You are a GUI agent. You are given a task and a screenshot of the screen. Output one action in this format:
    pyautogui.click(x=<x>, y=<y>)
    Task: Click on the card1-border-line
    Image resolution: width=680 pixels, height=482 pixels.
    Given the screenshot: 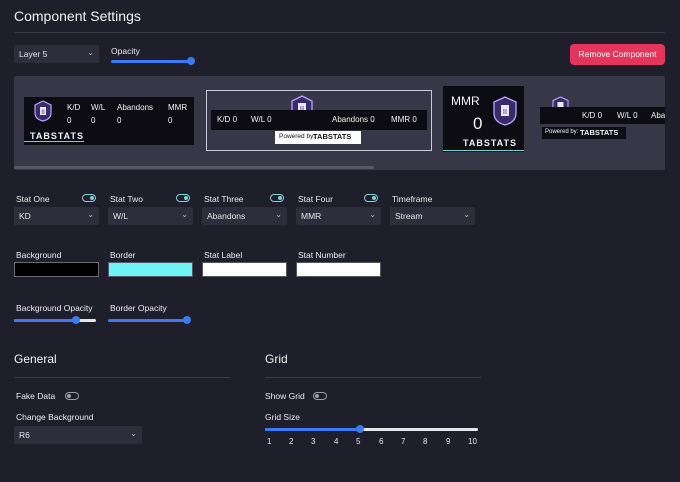 What is the action you would take?
    pyautogui.click(x=54, y=141)
    